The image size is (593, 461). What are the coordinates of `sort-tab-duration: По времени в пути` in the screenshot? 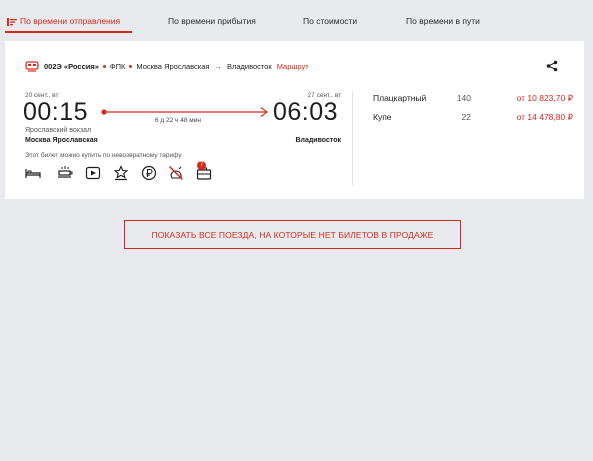 It's located at (443, 21).